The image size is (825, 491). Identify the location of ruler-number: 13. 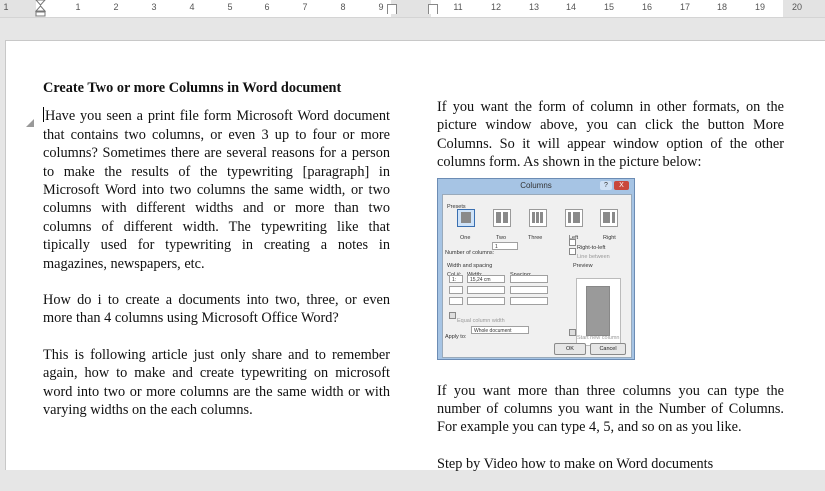
(534, 7).